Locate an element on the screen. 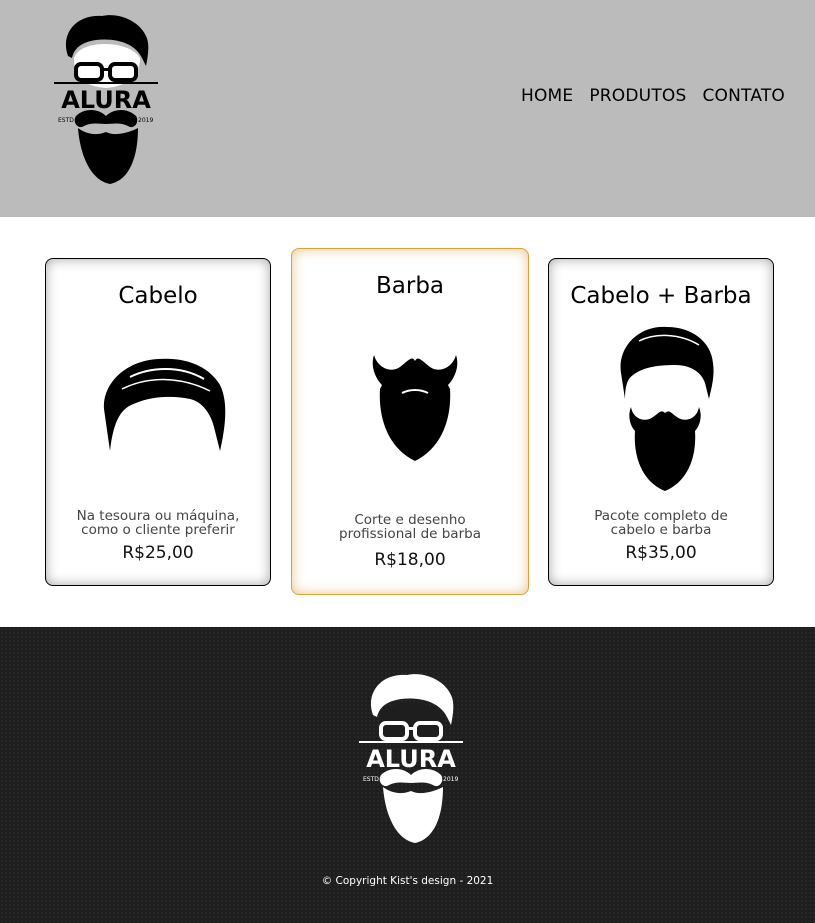 This screenshot has width=815, height=923. card-price: R$35,00 is located at coordinates (661, 553).